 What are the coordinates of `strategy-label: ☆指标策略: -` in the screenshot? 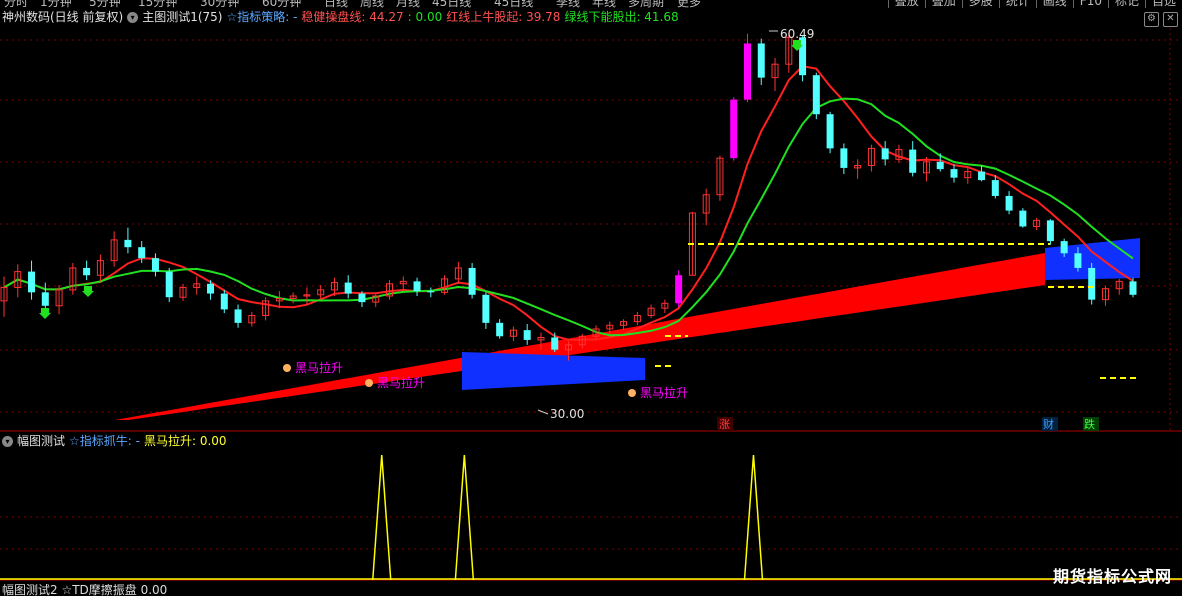 It's located at (262, 17).